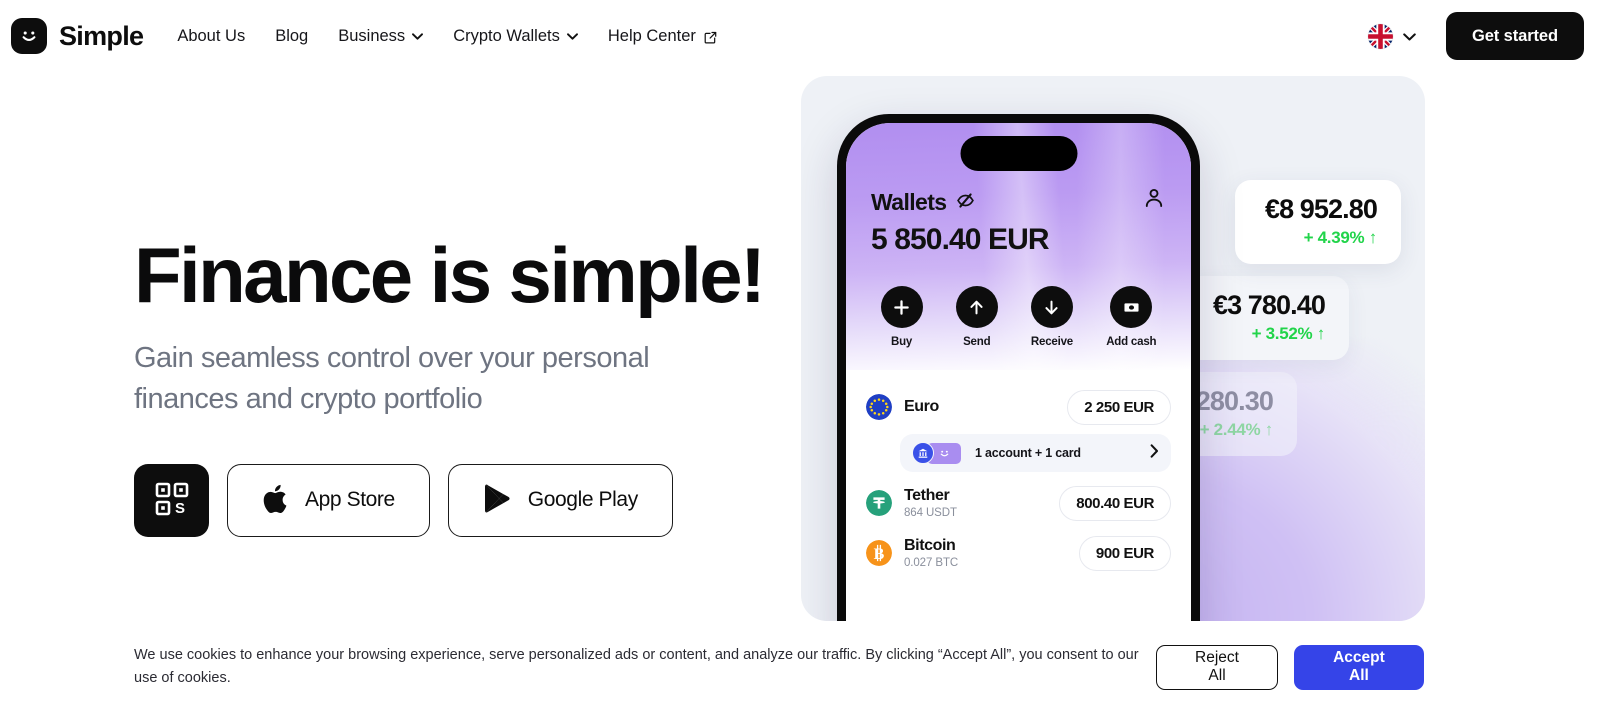  What do you see at coordinates (930, 545) in the screenshot?
I see `wallet-name: Bitcoin` at bounding box center [930, 545].